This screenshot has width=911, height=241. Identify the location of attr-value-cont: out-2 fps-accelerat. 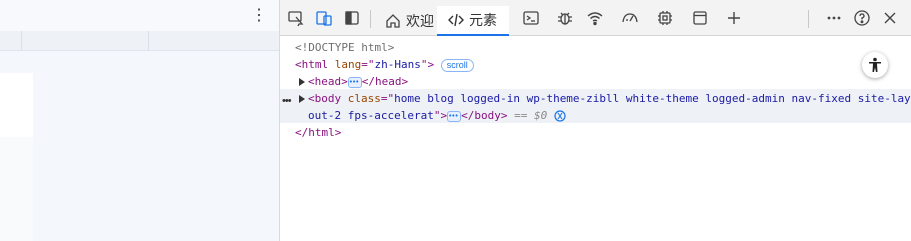
(371, 115).